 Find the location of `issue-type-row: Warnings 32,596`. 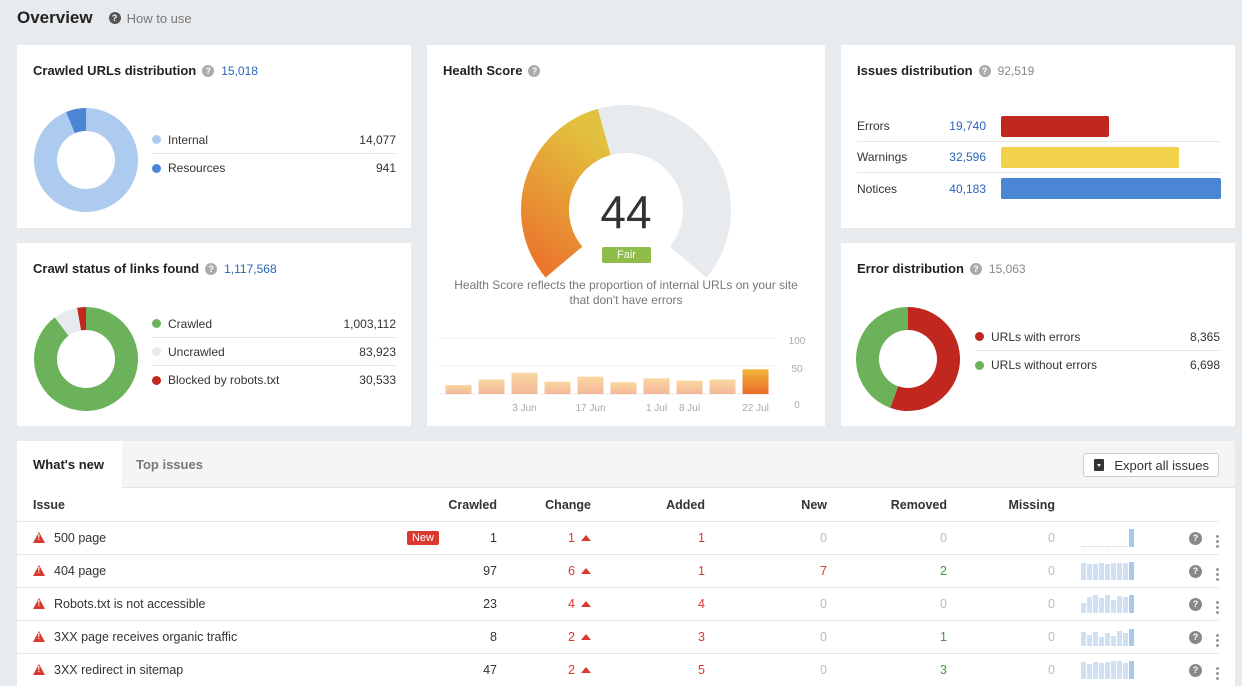

issue-type-row: Warnings 32,596 is located at coordinates (1039, 157).